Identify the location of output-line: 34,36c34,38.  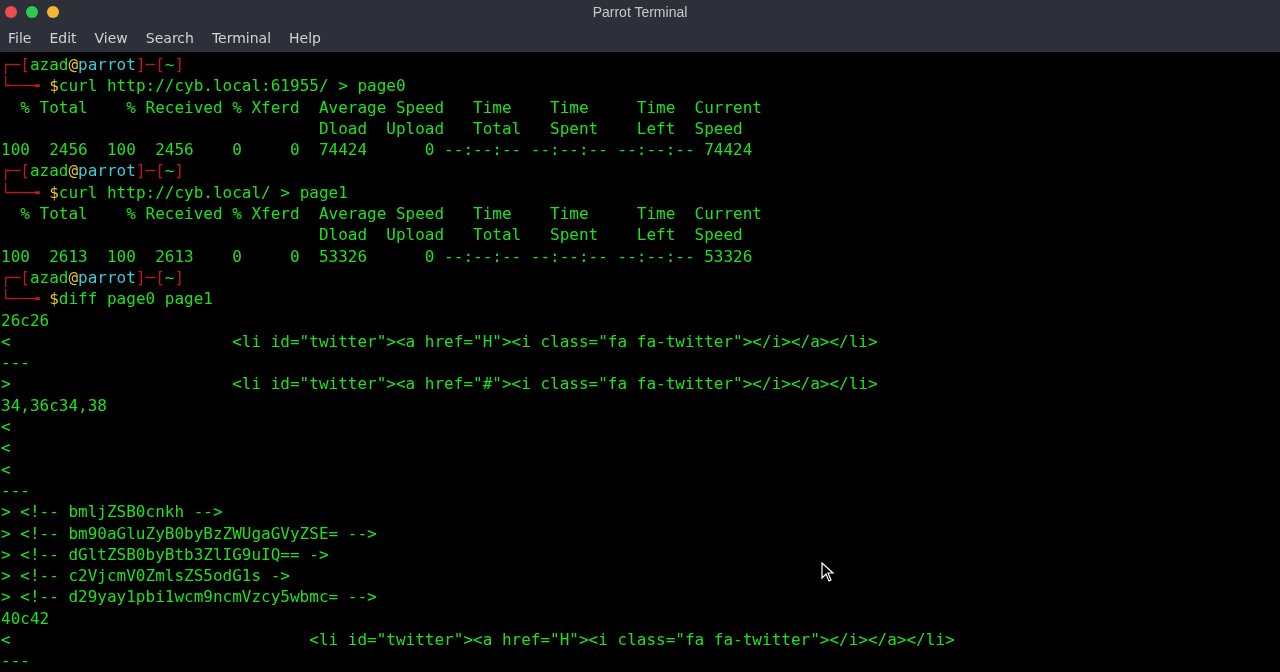
(54, 405).